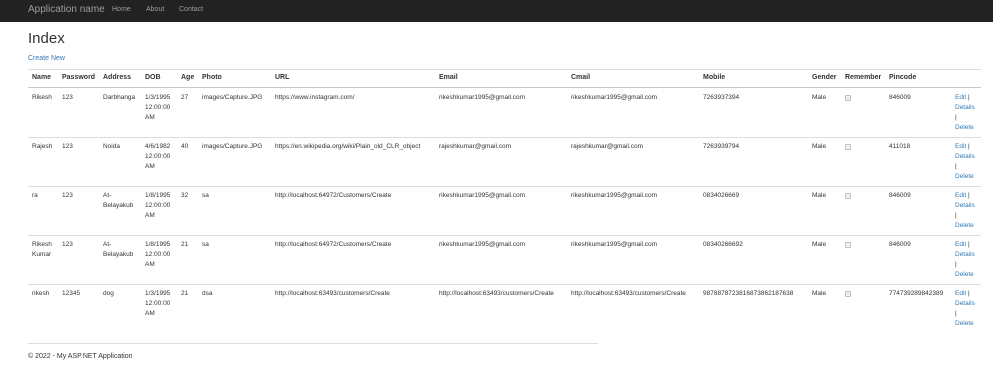 Image resolution: width=993 pixels, height=370 pixels. What do you see at coordinates (282, 77) in the screenshot?
I see `header-url: URL` at bounding box center [282, 77].